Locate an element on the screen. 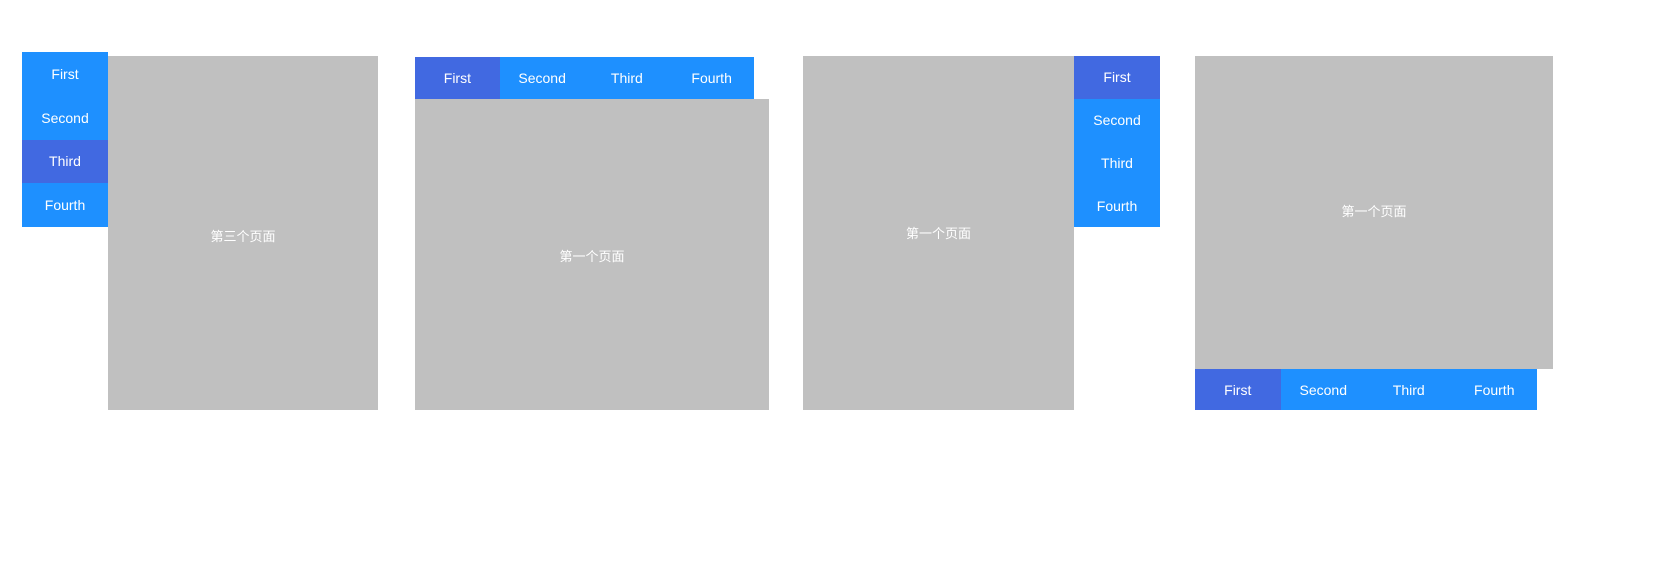 The width and height of the screenshot is (1655, 566). tab-content-label: 第三个页面 is located at coordinates (243, 236).